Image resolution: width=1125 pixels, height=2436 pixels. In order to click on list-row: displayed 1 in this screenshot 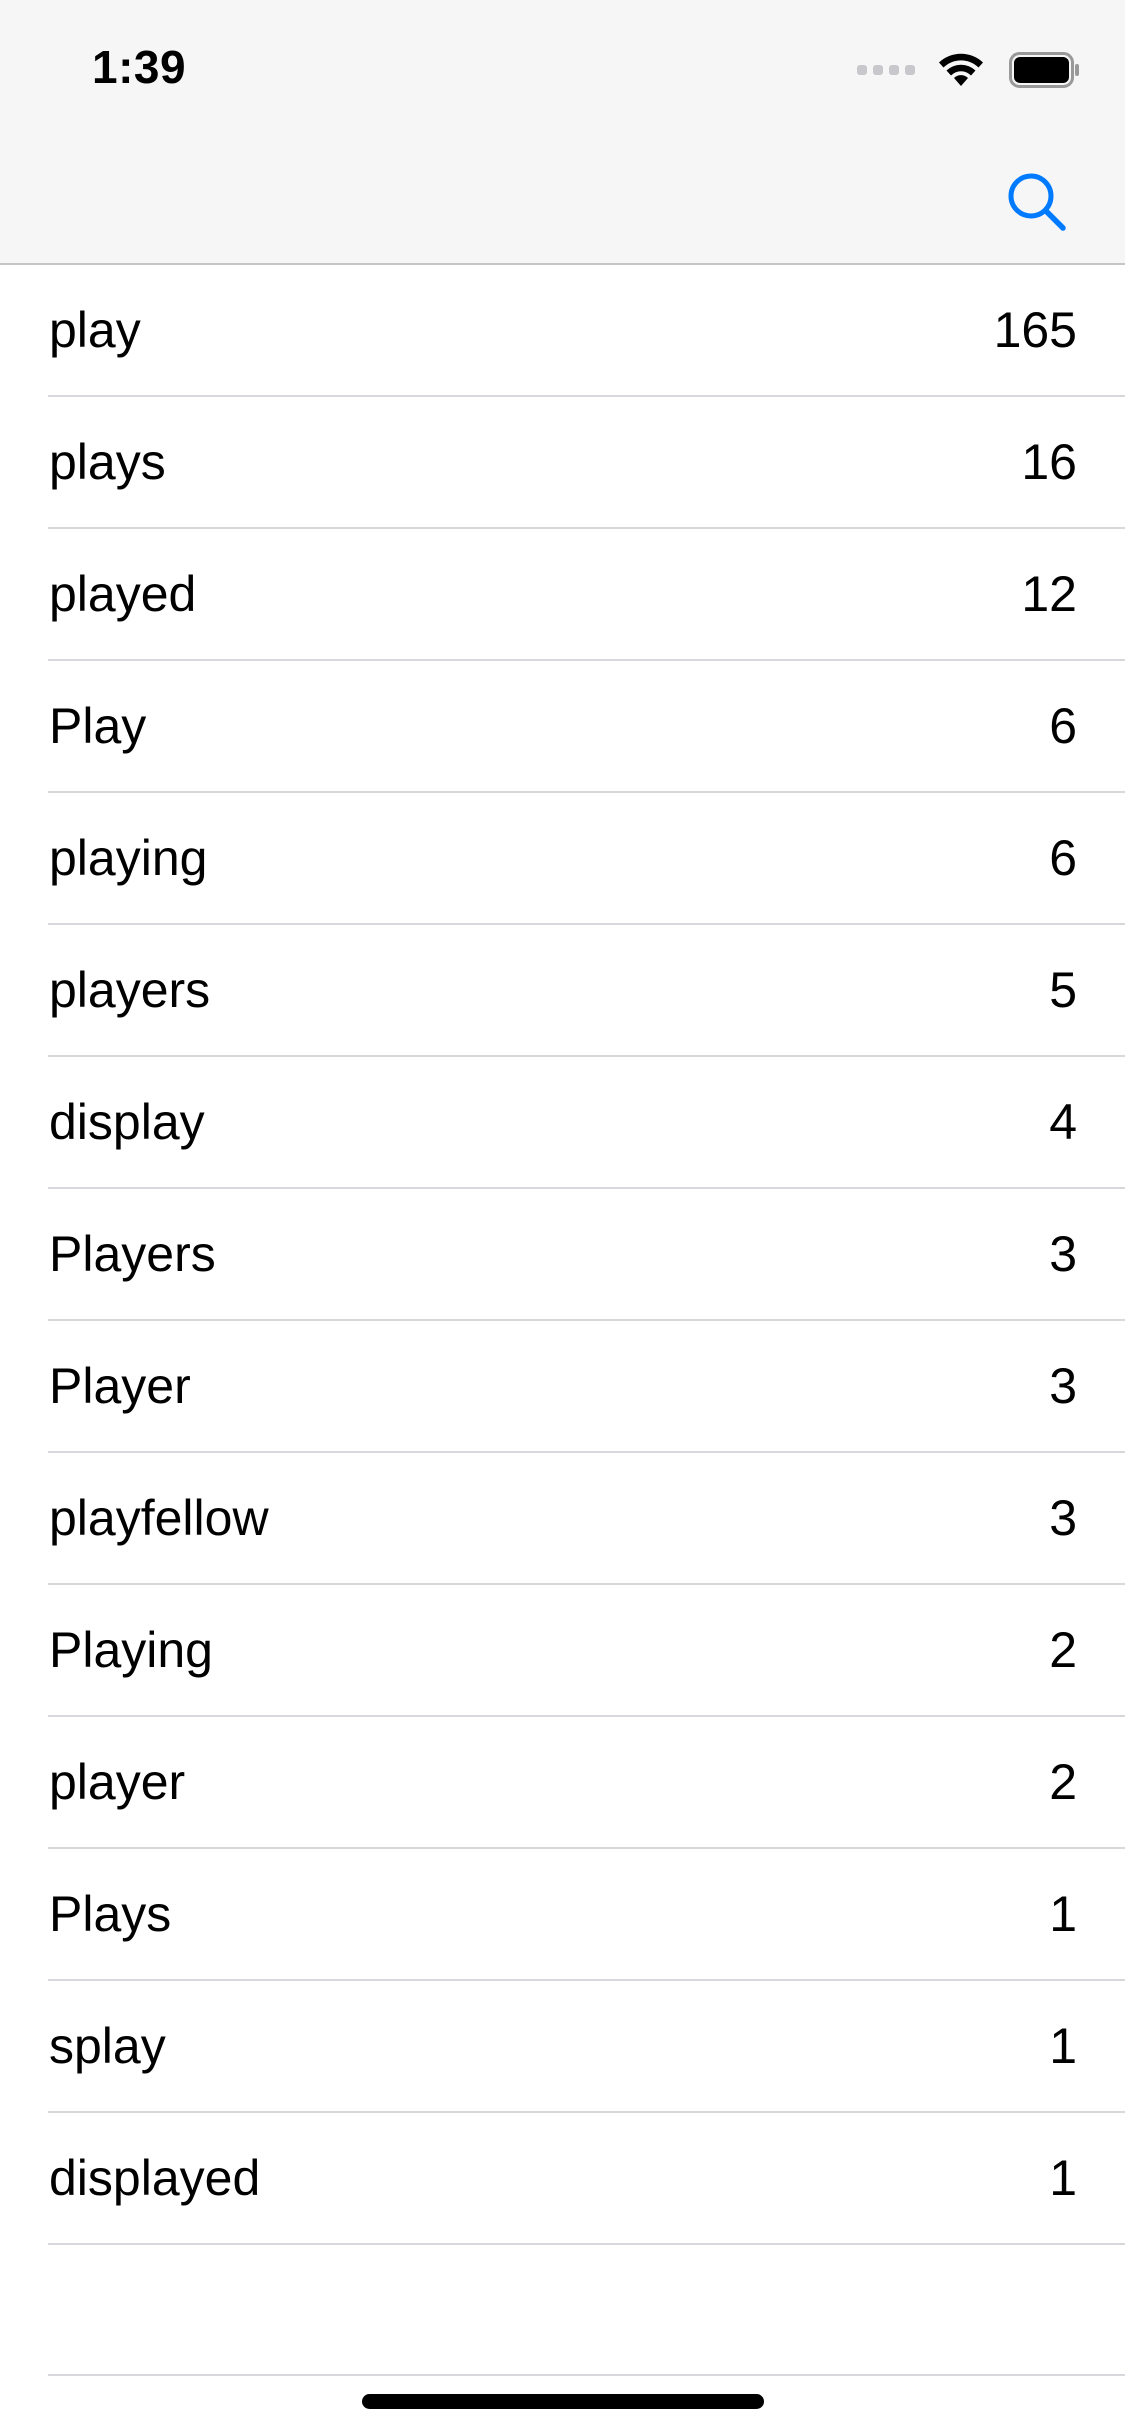, I will do `click(562, 2179)`.